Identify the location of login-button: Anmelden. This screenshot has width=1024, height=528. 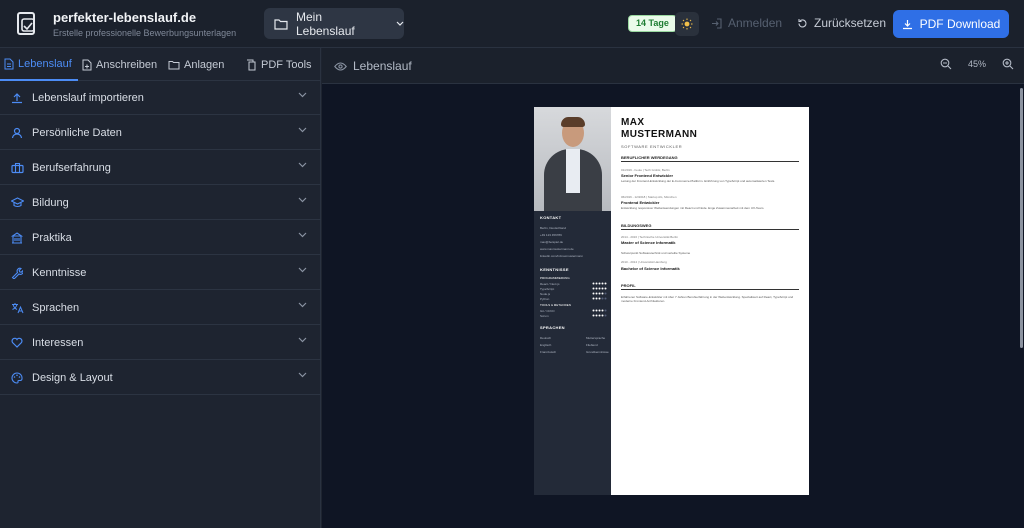
(746, 23).